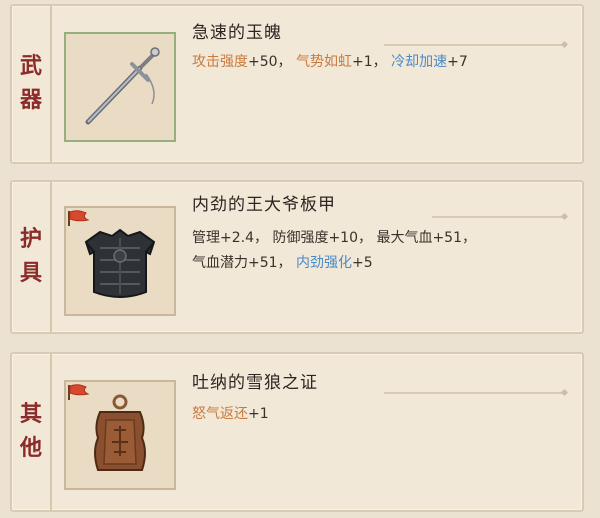 The width and height of the screenshot is (600, 518). I want to click on stat-name: 气势如虹, so click(324, 62).